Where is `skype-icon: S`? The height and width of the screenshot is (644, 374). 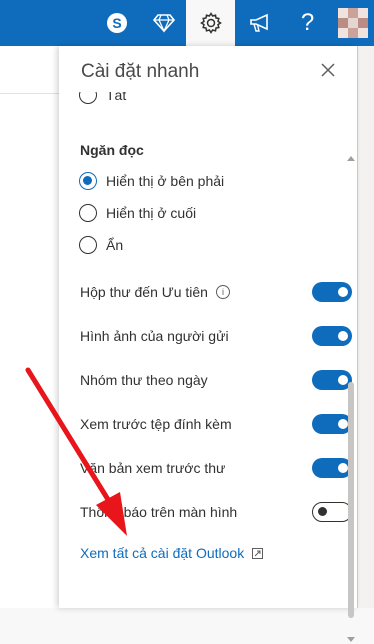 skype-icon: S is located at coordinates (116, 23).